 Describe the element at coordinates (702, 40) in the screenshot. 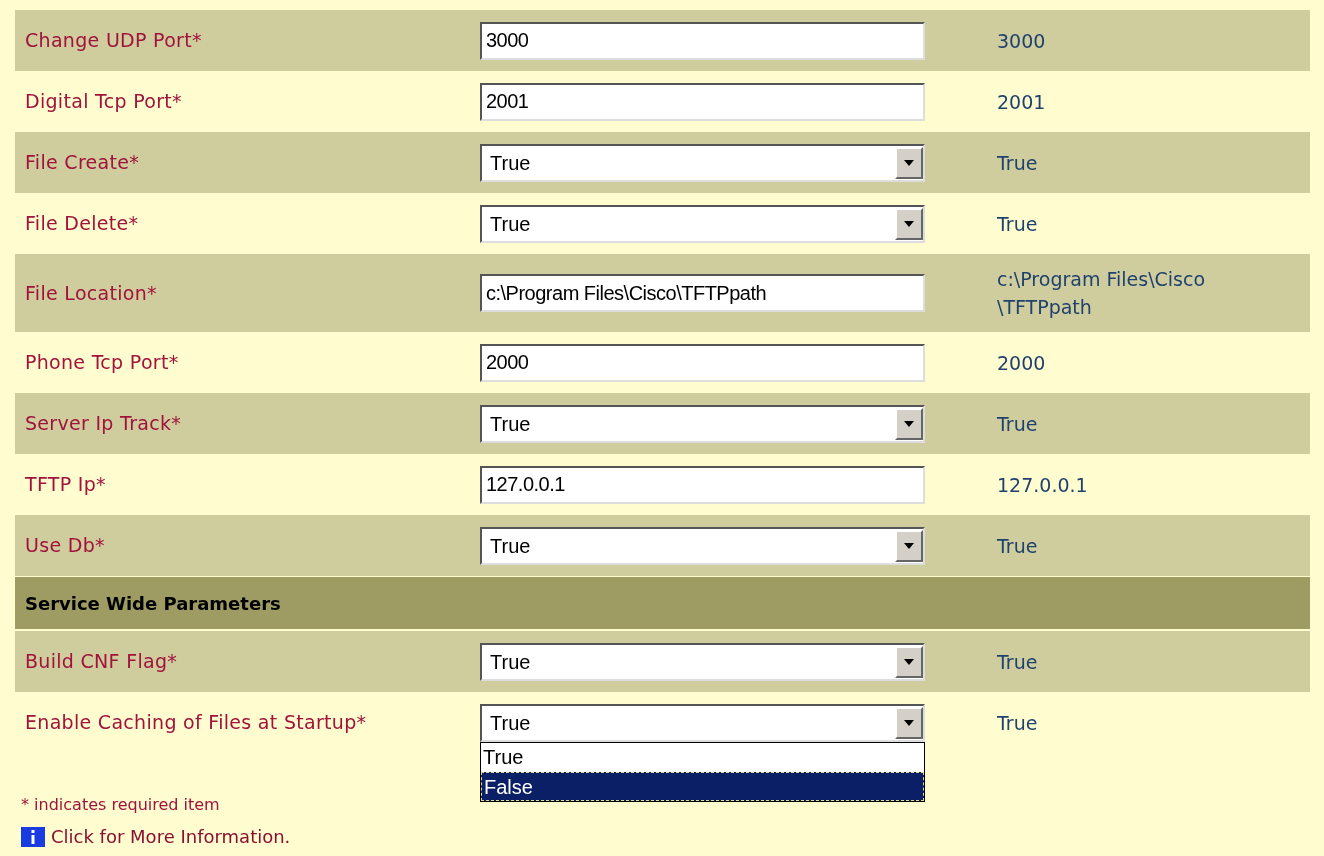

I see `text-field: 3000` at that location.